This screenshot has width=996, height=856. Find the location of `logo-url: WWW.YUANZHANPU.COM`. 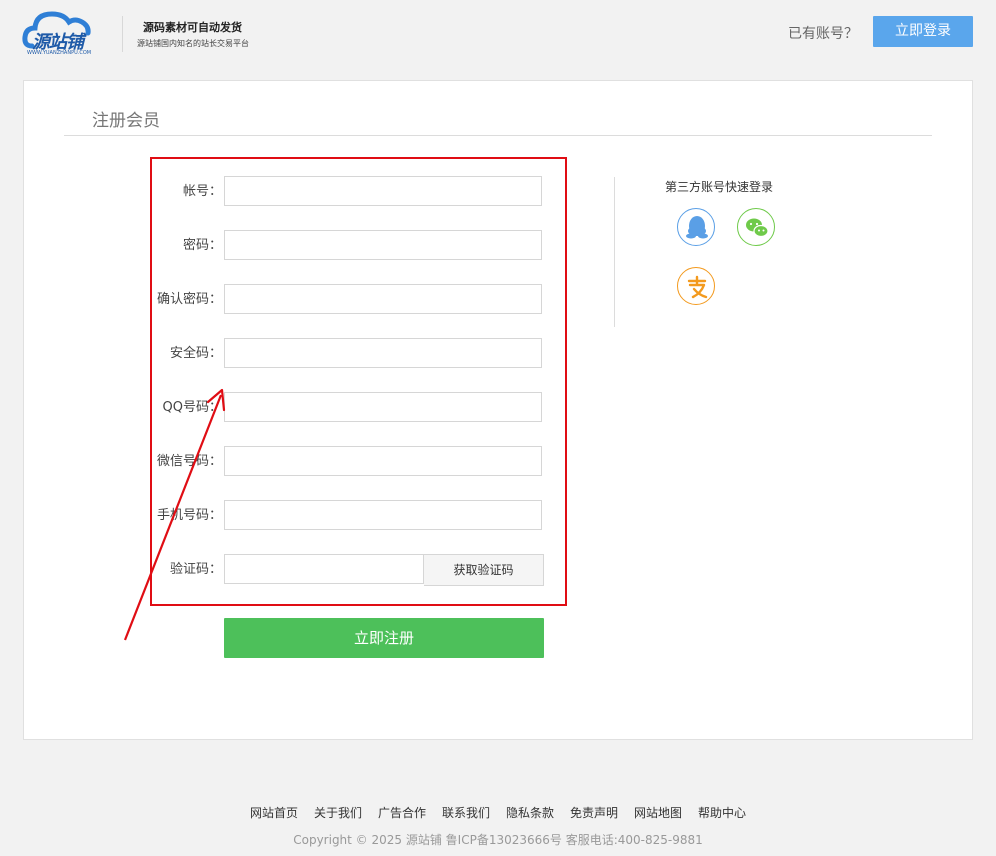

logo-url: WWW.YUANZHANPU.COM is located at coordinates (59, 53).